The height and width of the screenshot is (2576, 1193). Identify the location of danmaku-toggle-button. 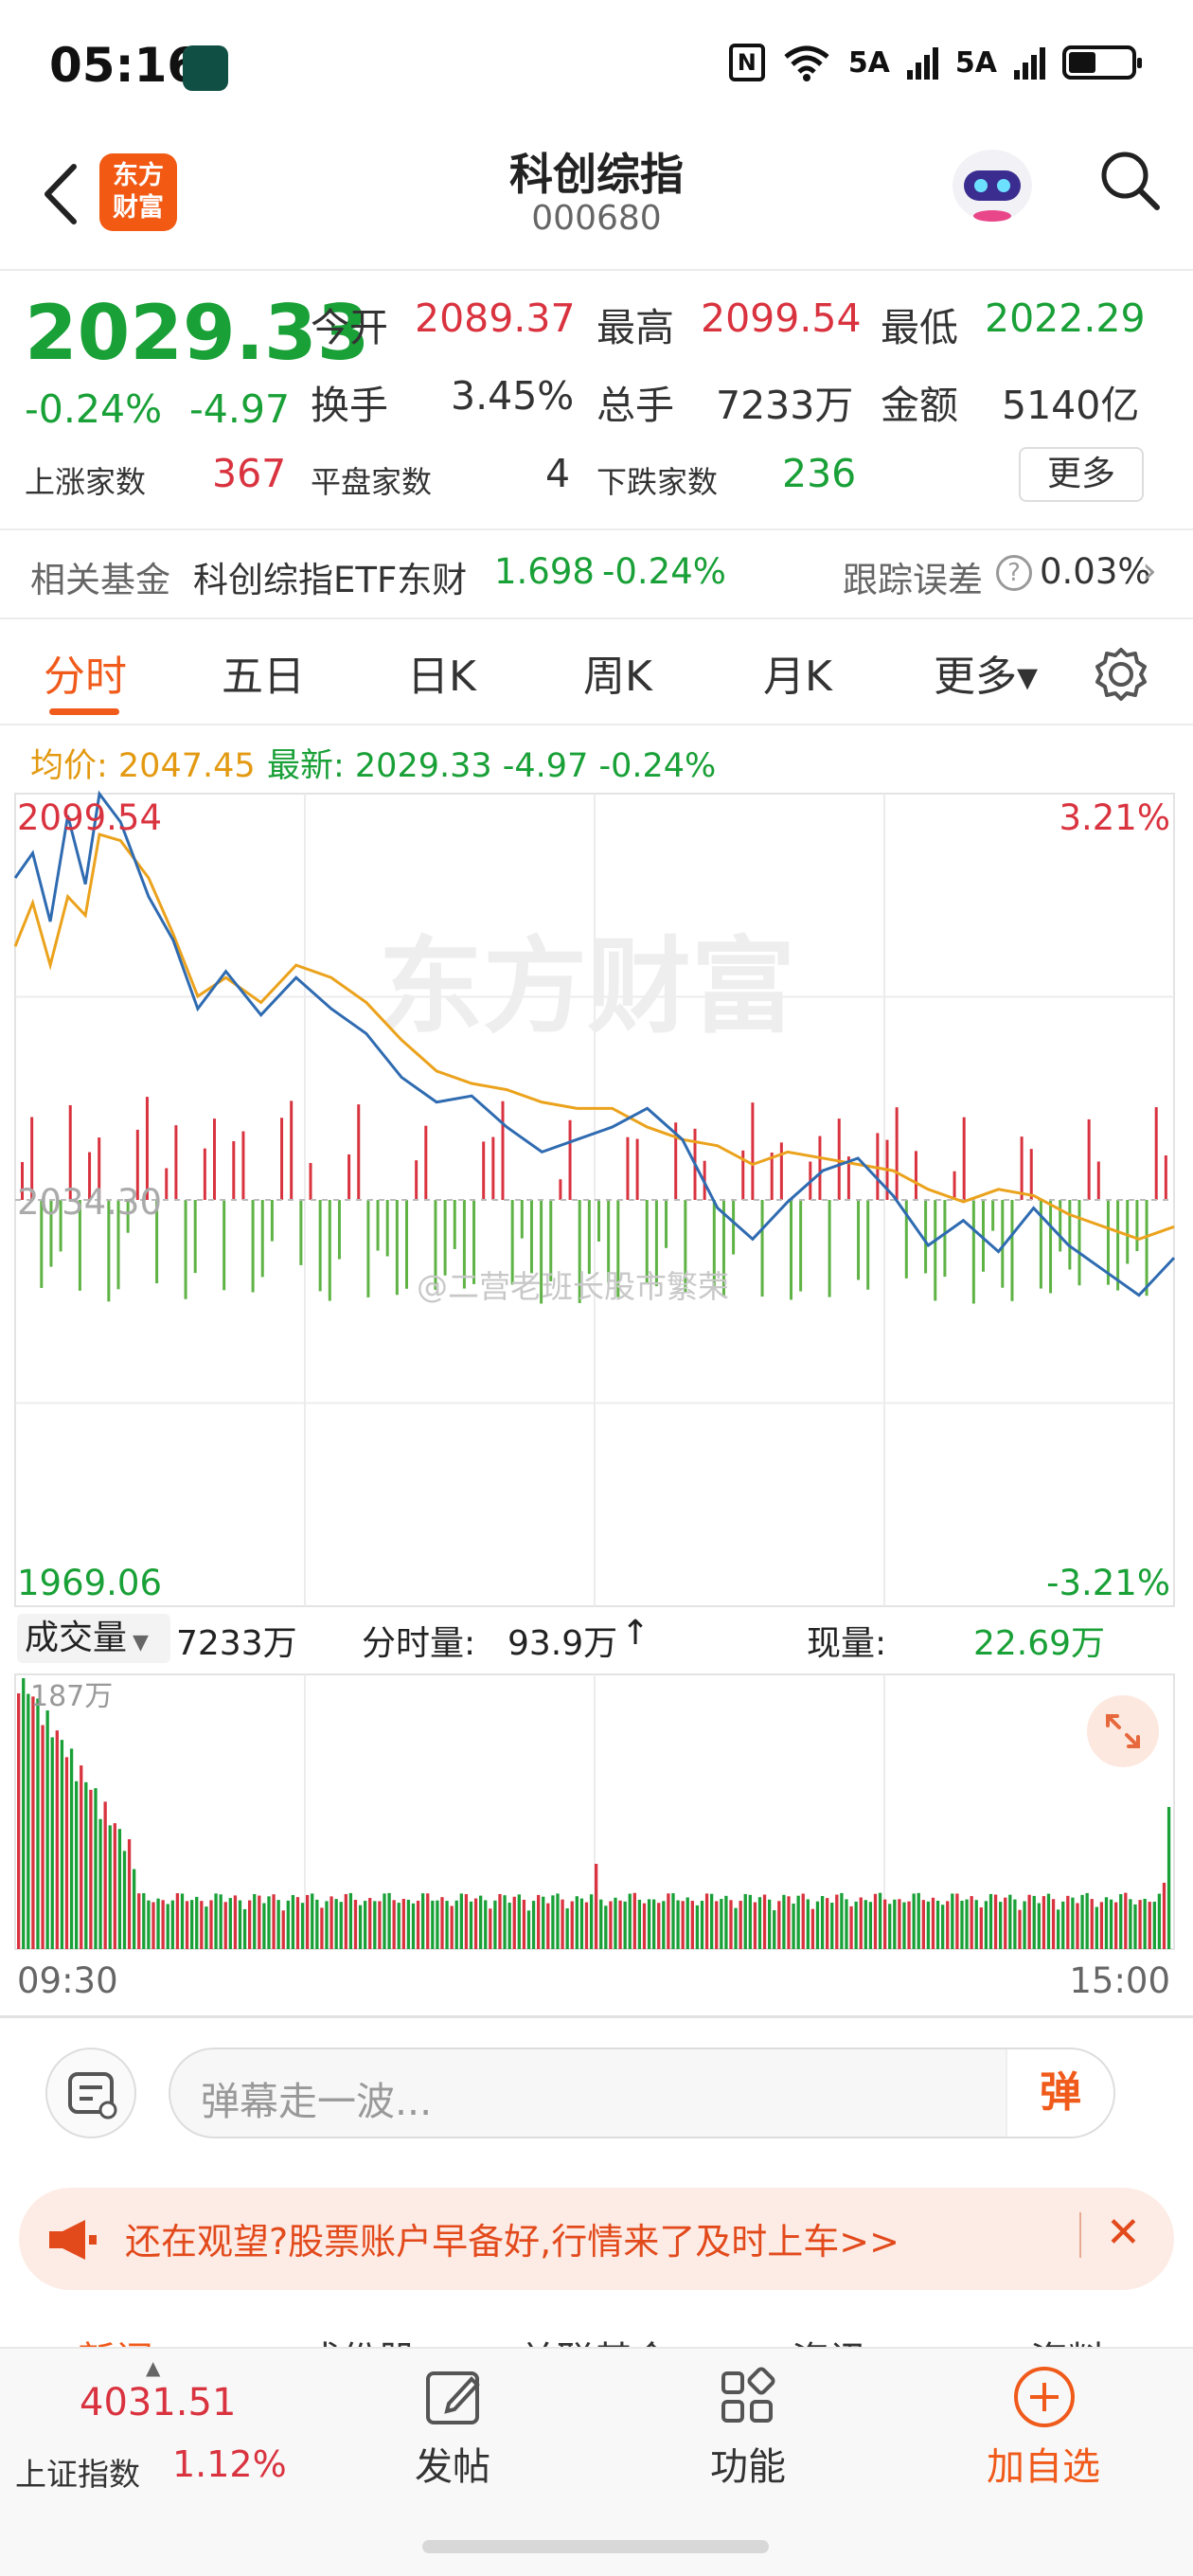
(90, 2093).